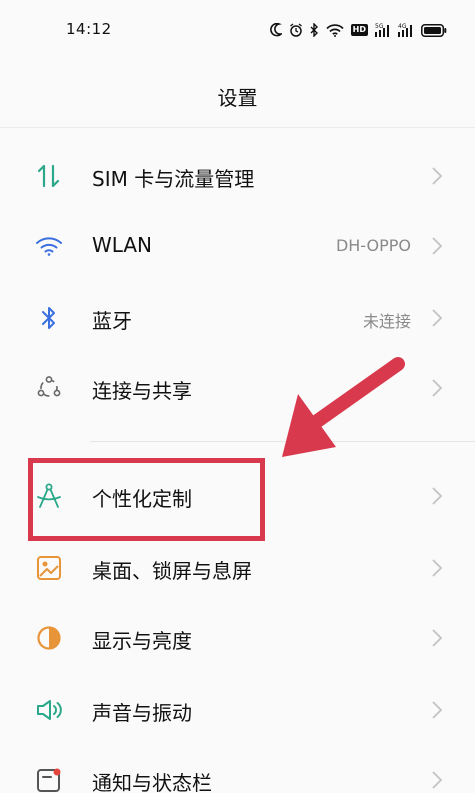 The height and width of the screenshot is (793, 475). Describe the element at coordinates (434, 30) in the screenshot. I see `battery-icon` at that location.